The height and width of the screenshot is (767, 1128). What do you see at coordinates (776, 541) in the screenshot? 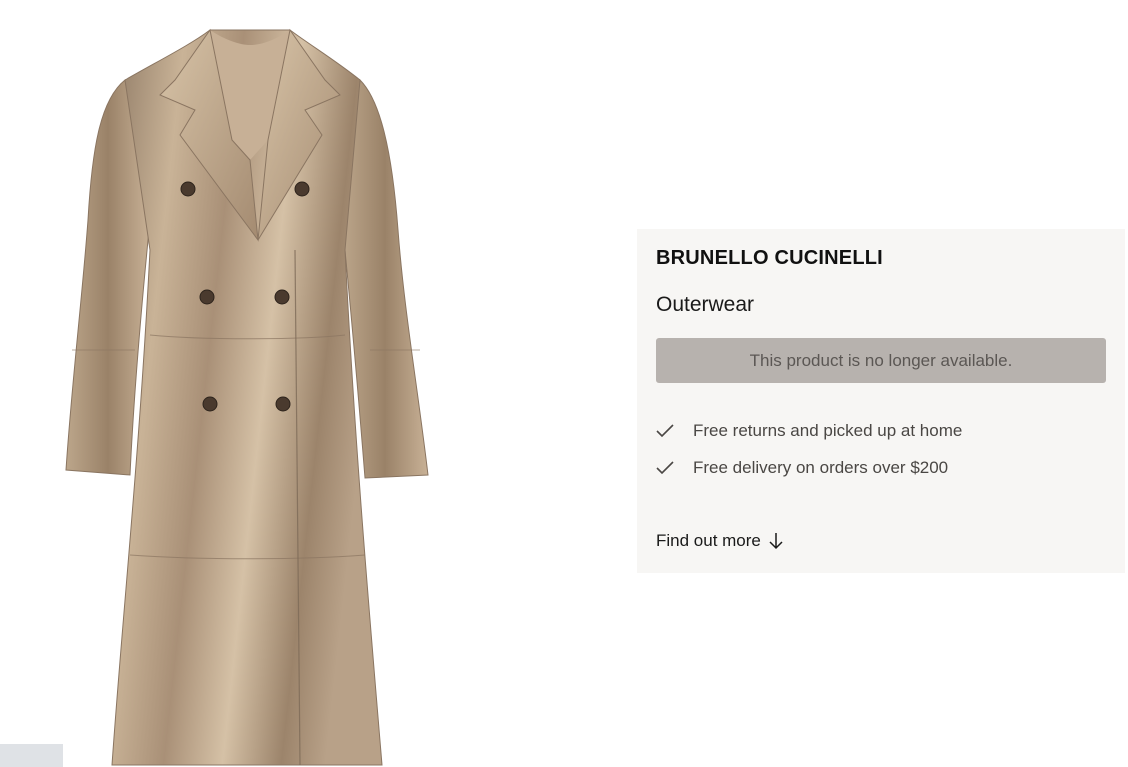
I see `arrow-down-icon` at bounding box center [776, 541].